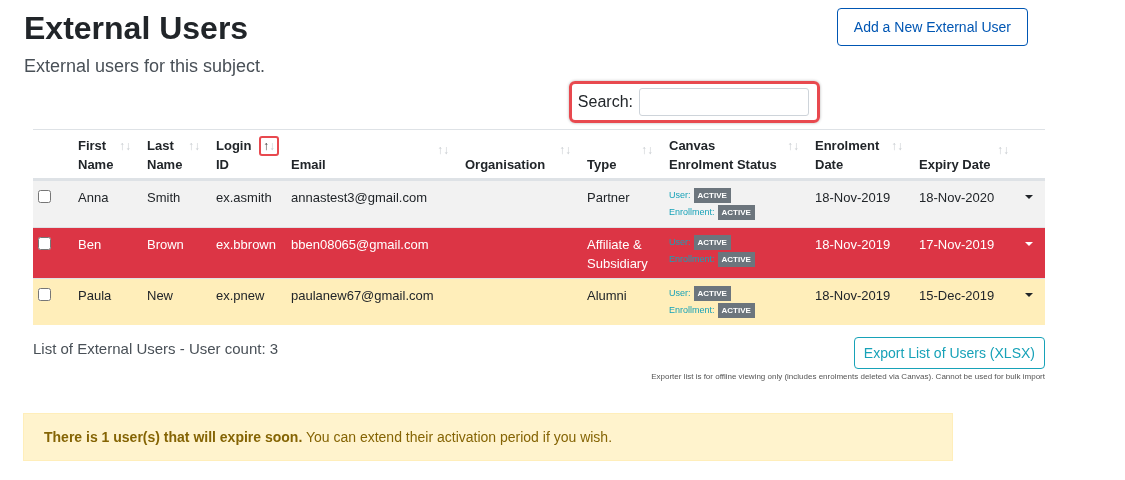 The image size is (1125, 480). I want to click on column-header: Type, so click(602, 164).